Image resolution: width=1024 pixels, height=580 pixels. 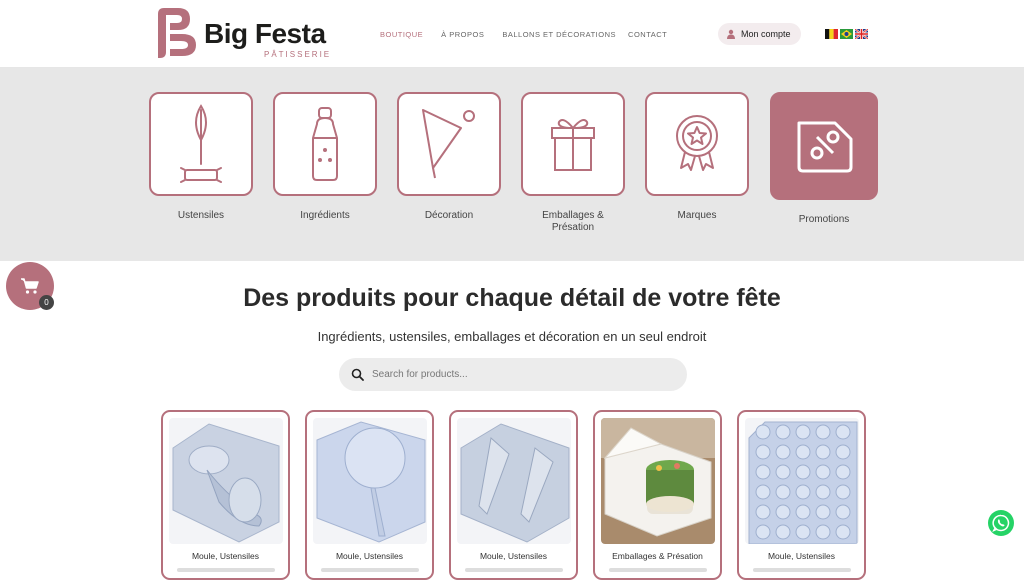 I want to click on category-label: Marques, so click(x=697, y=215).